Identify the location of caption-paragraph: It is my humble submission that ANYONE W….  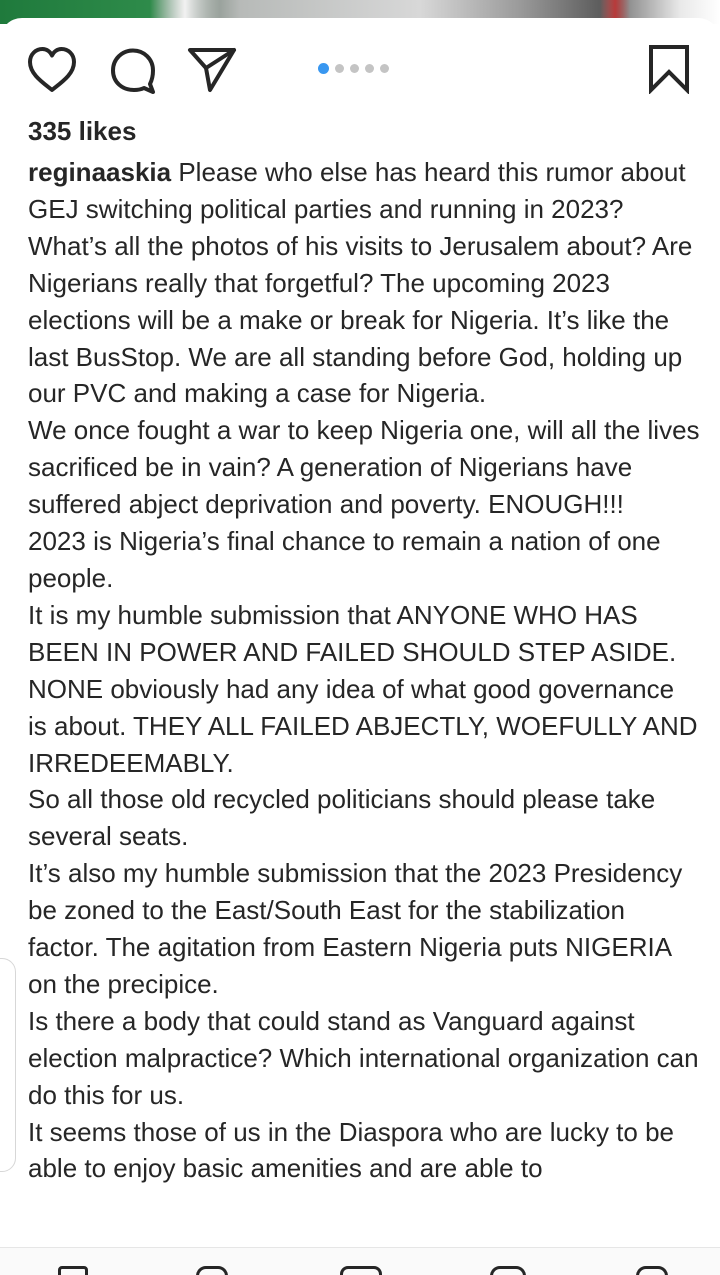
(363, 688).